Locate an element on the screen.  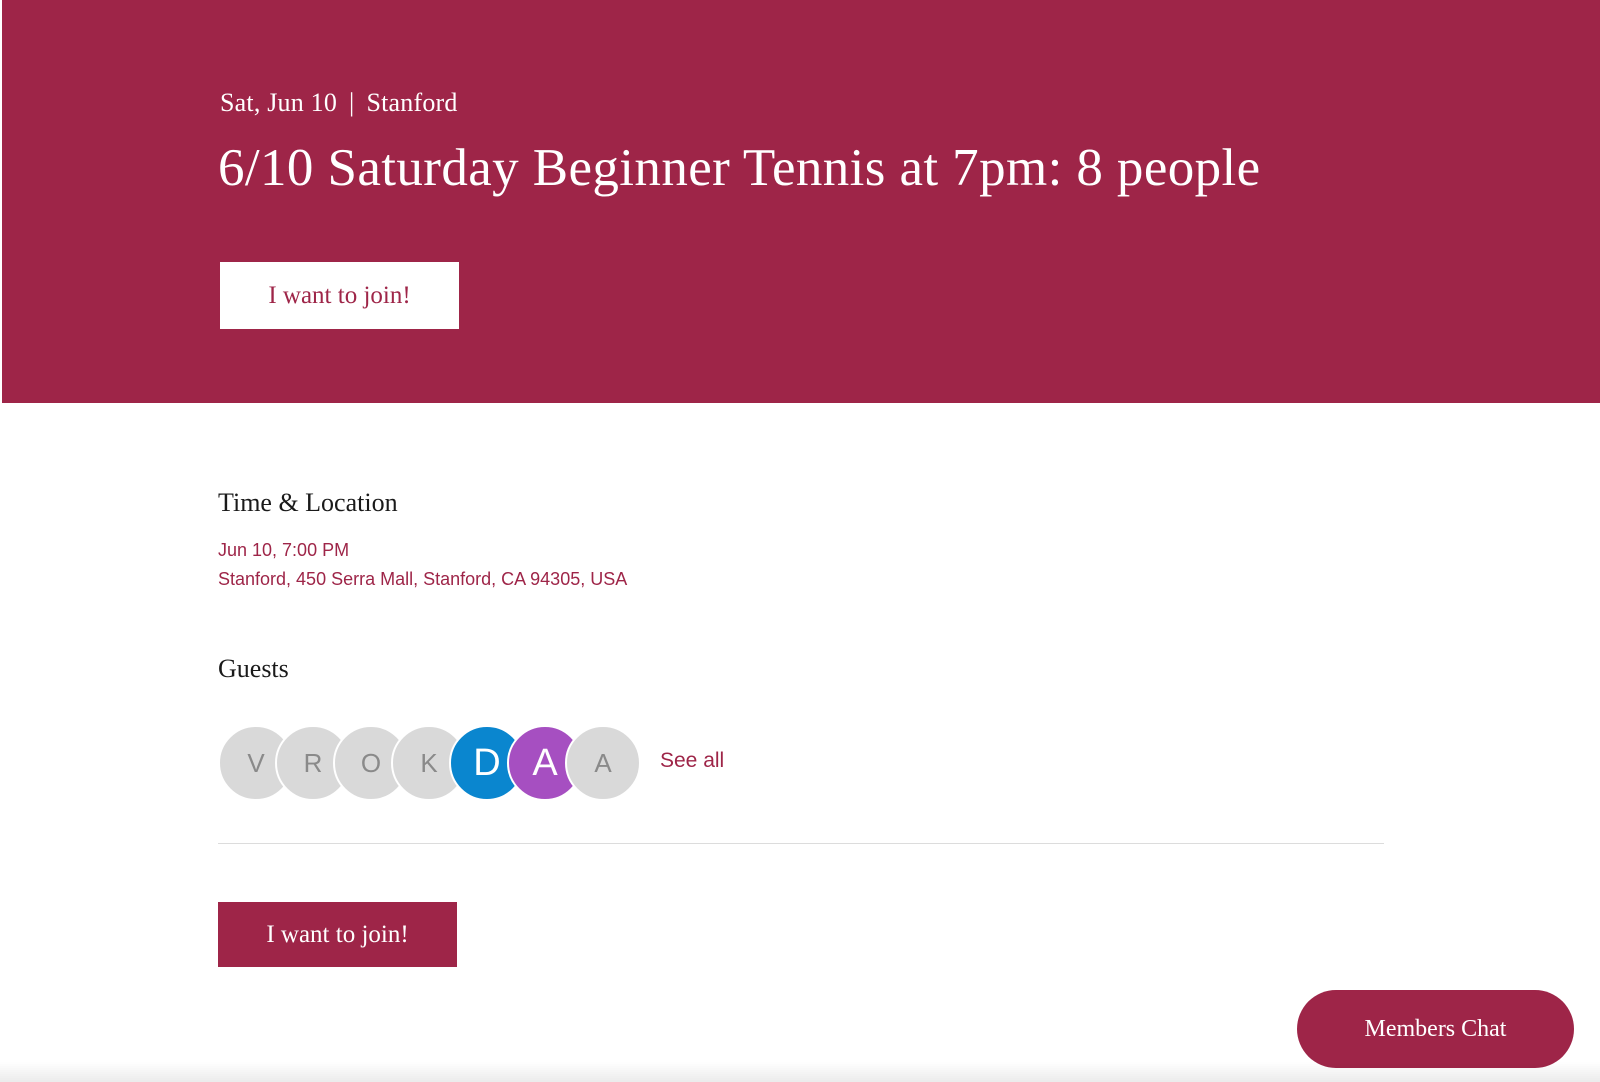
join-button-top: I want to join! is located at coordinates (339, 295).